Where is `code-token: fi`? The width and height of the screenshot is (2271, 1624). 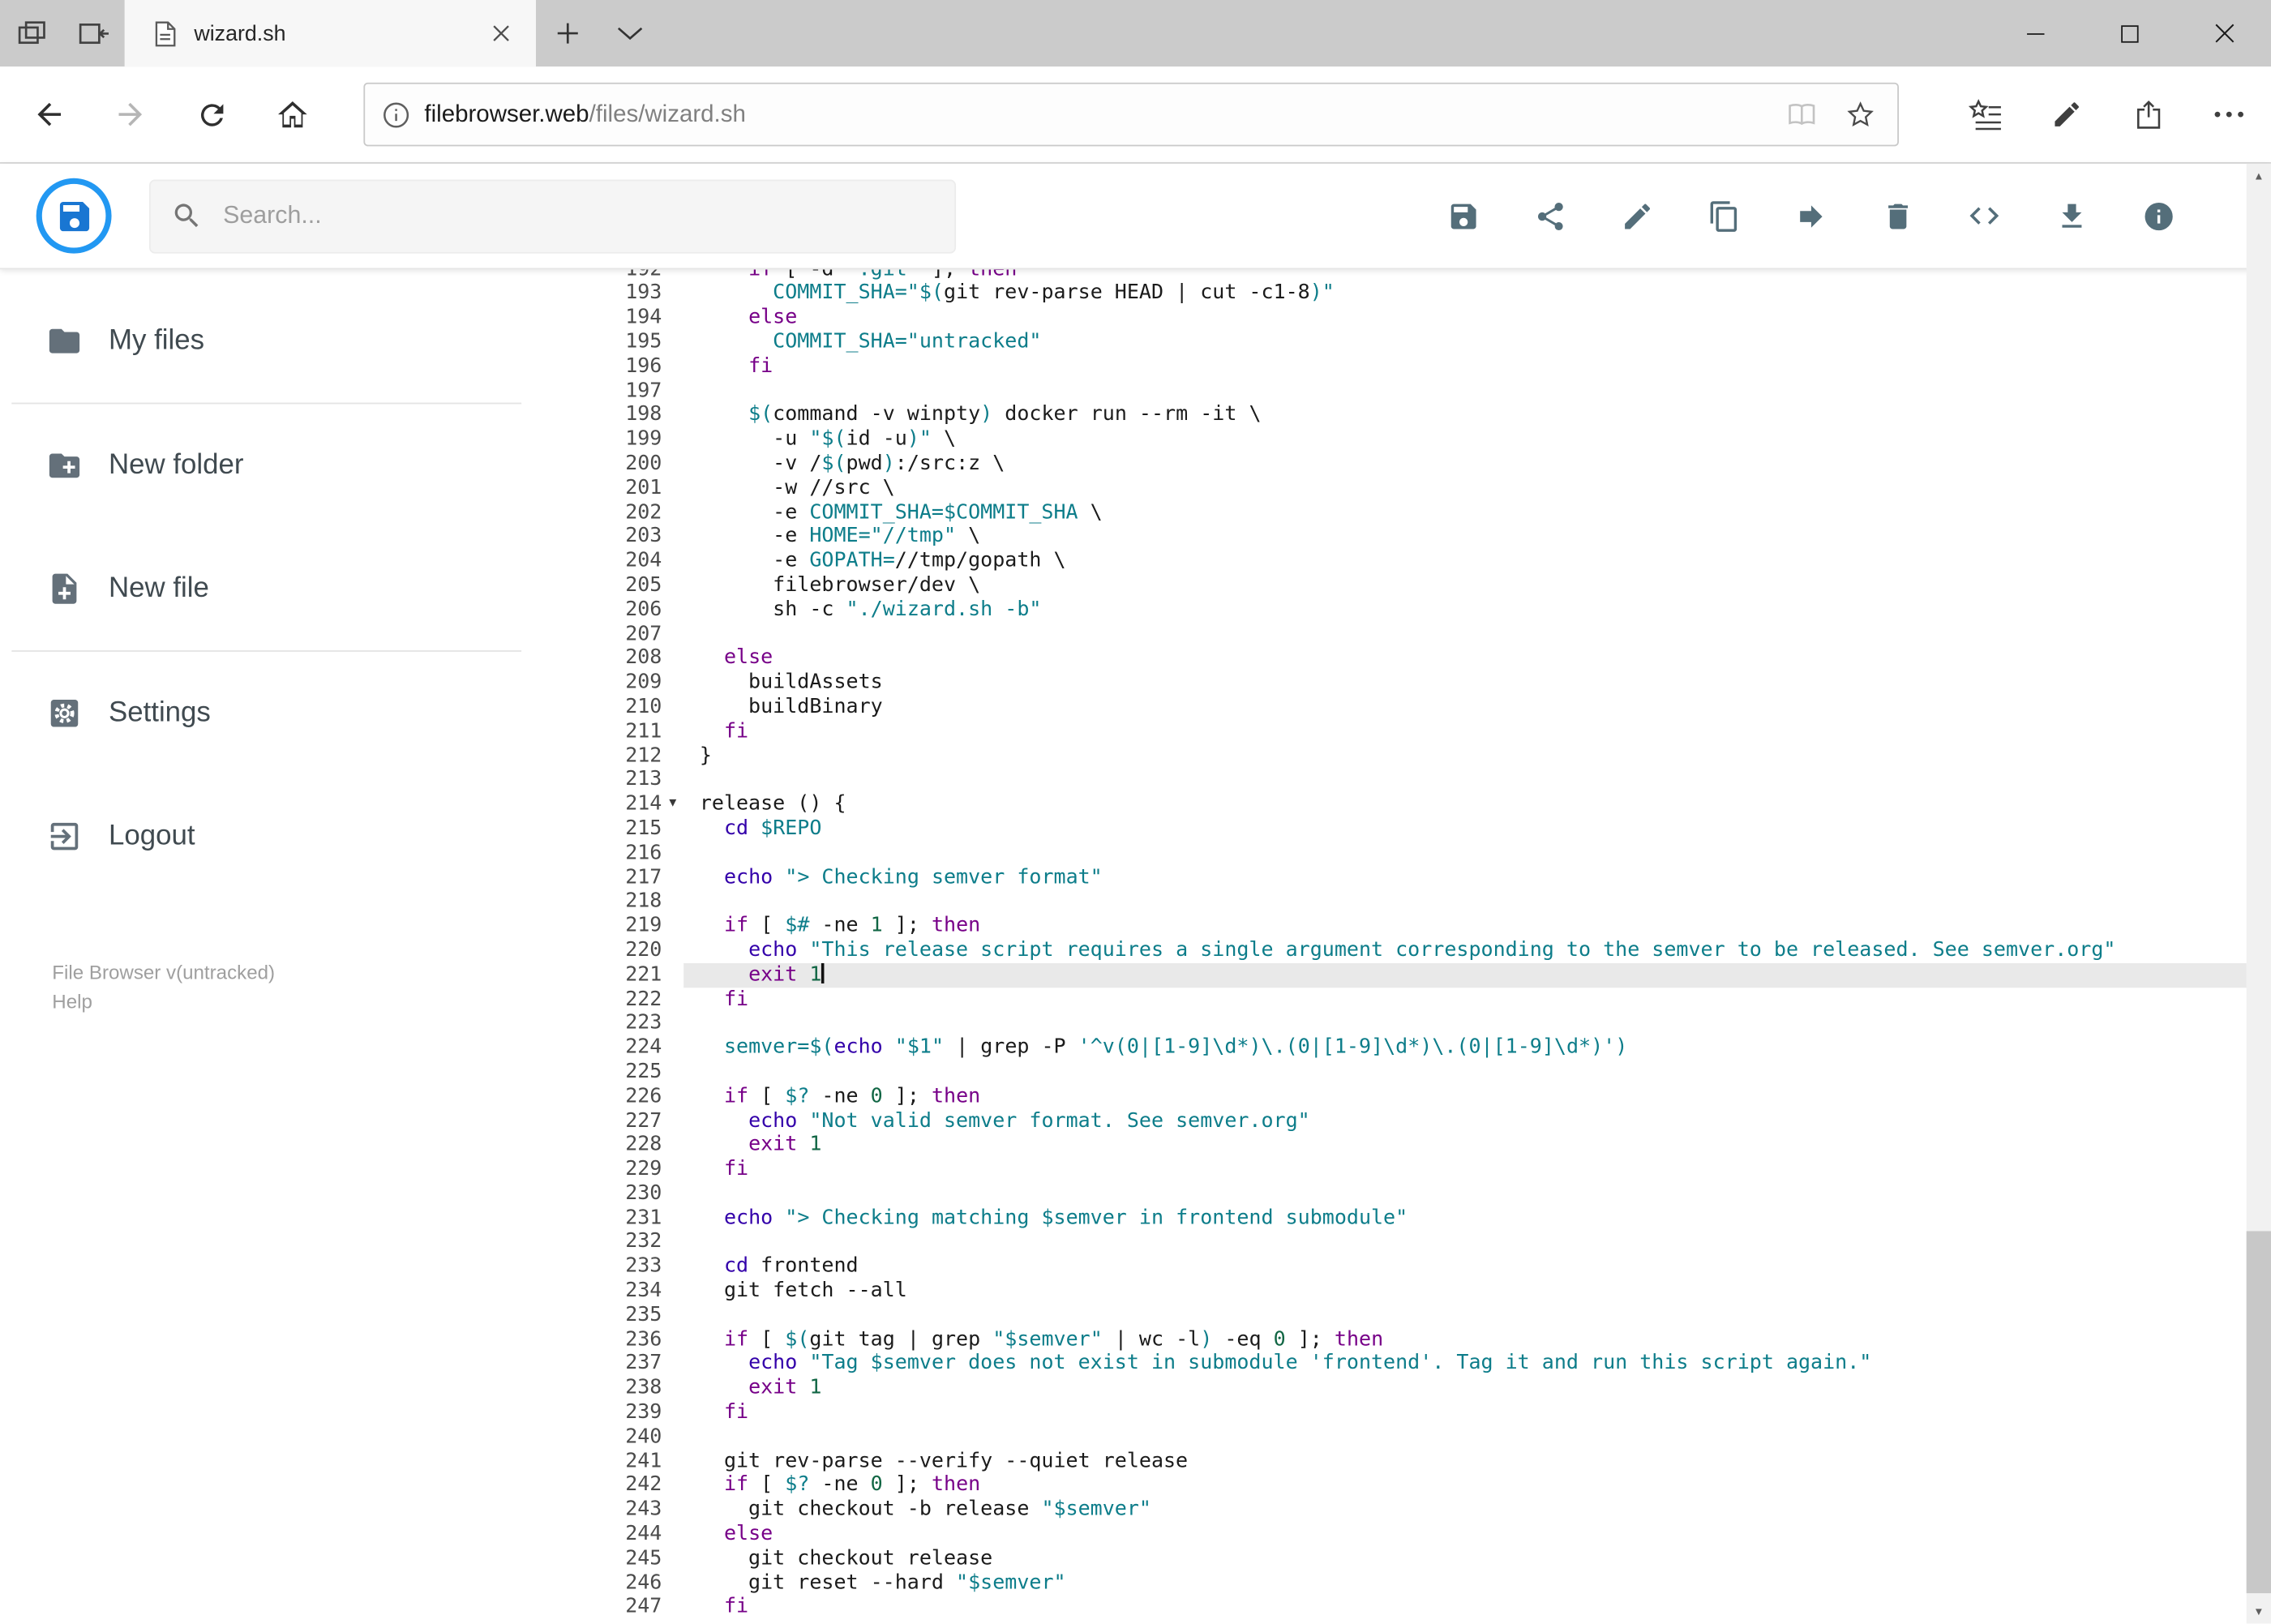
code-token: fi is located at coordinates (760, 366).